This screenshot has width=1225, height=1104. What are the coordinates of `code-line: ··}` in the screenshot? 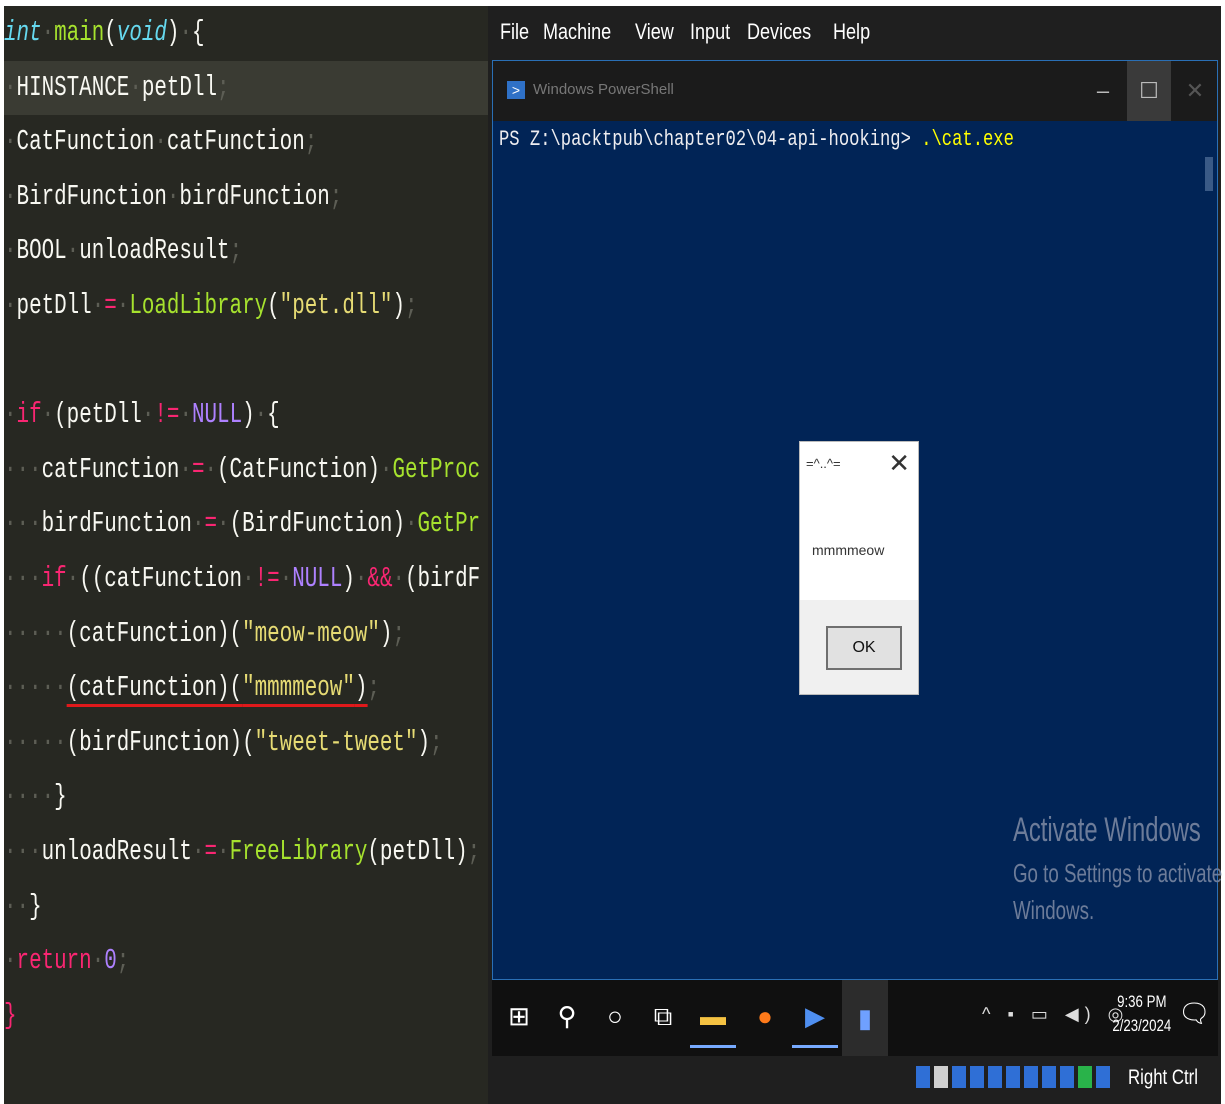 It's located at (246, 907).